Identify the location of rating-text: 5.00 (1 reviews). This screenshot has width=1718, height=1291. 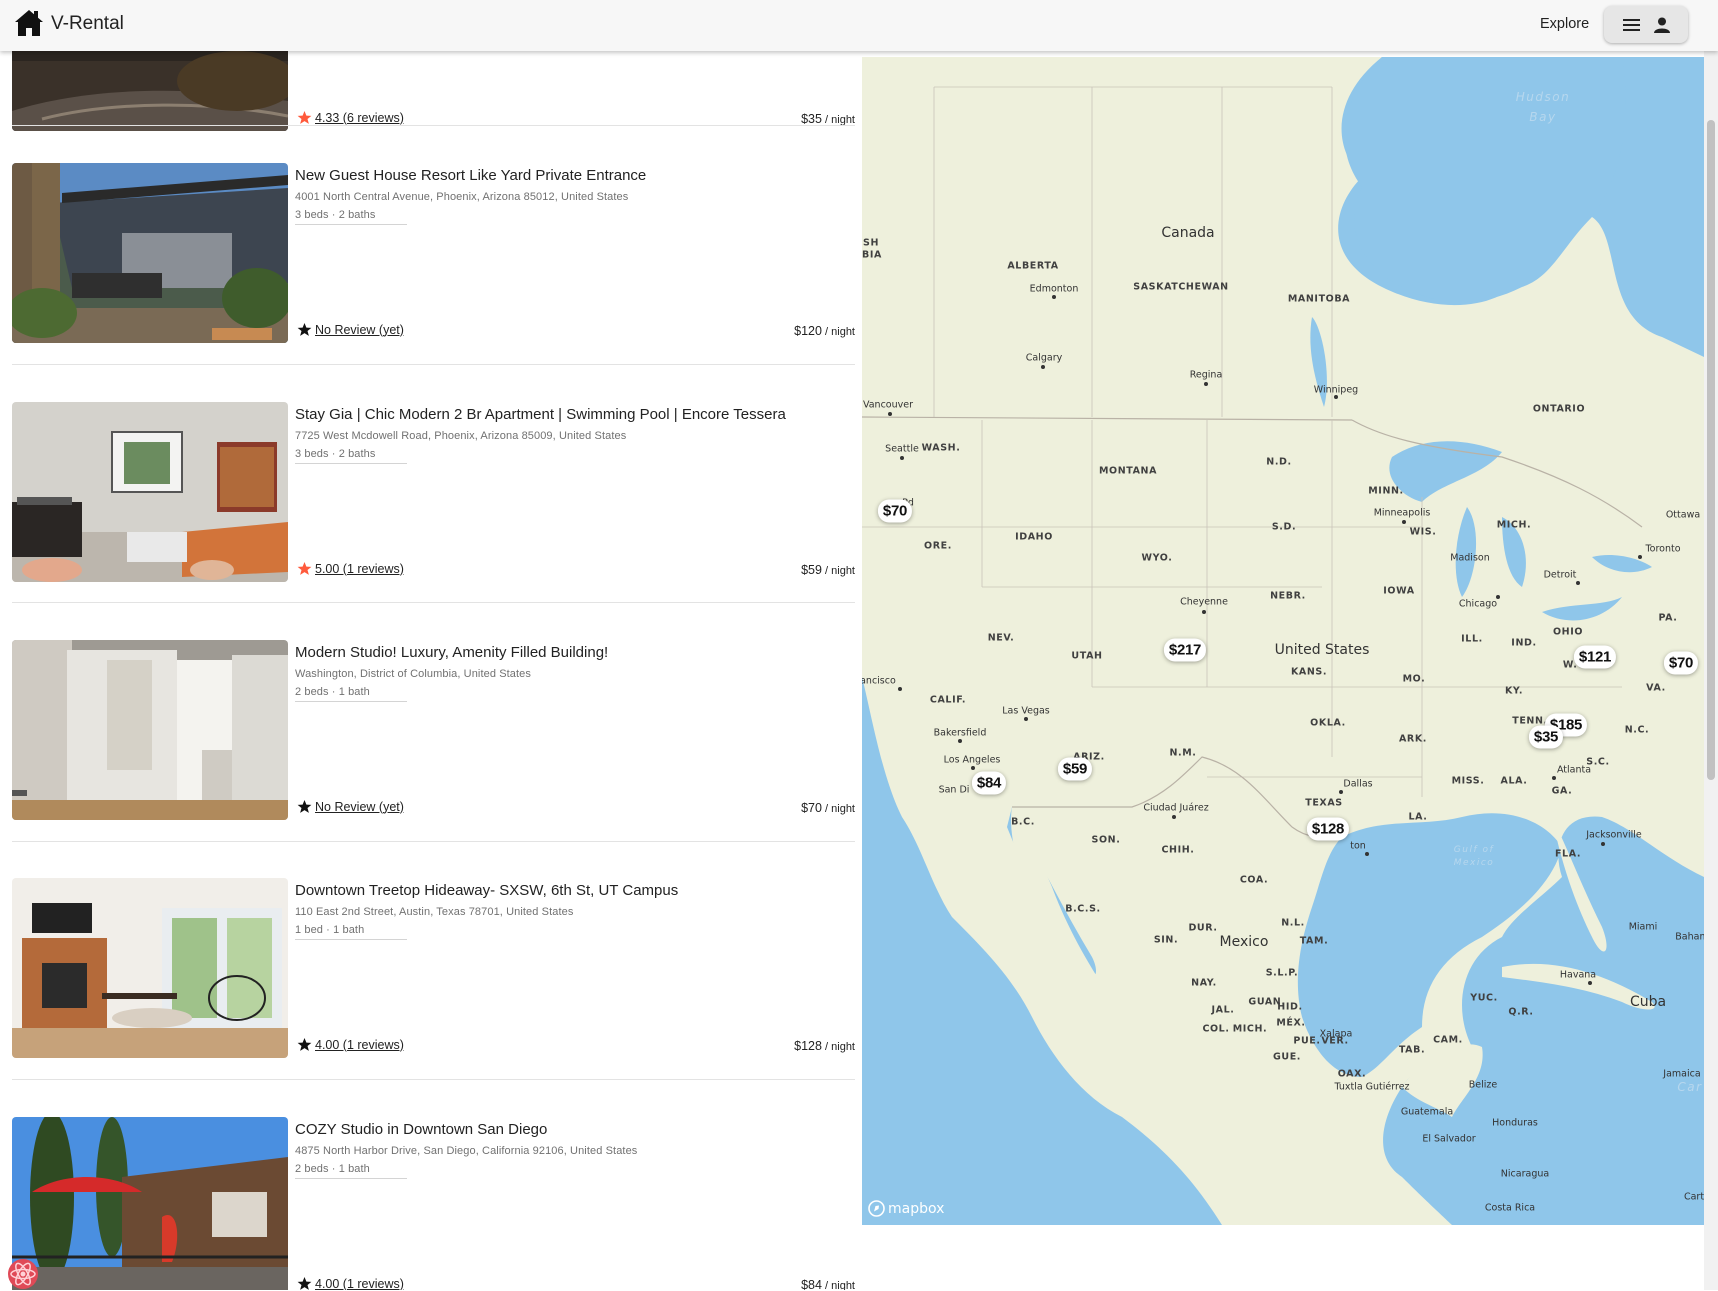
(359, 569).